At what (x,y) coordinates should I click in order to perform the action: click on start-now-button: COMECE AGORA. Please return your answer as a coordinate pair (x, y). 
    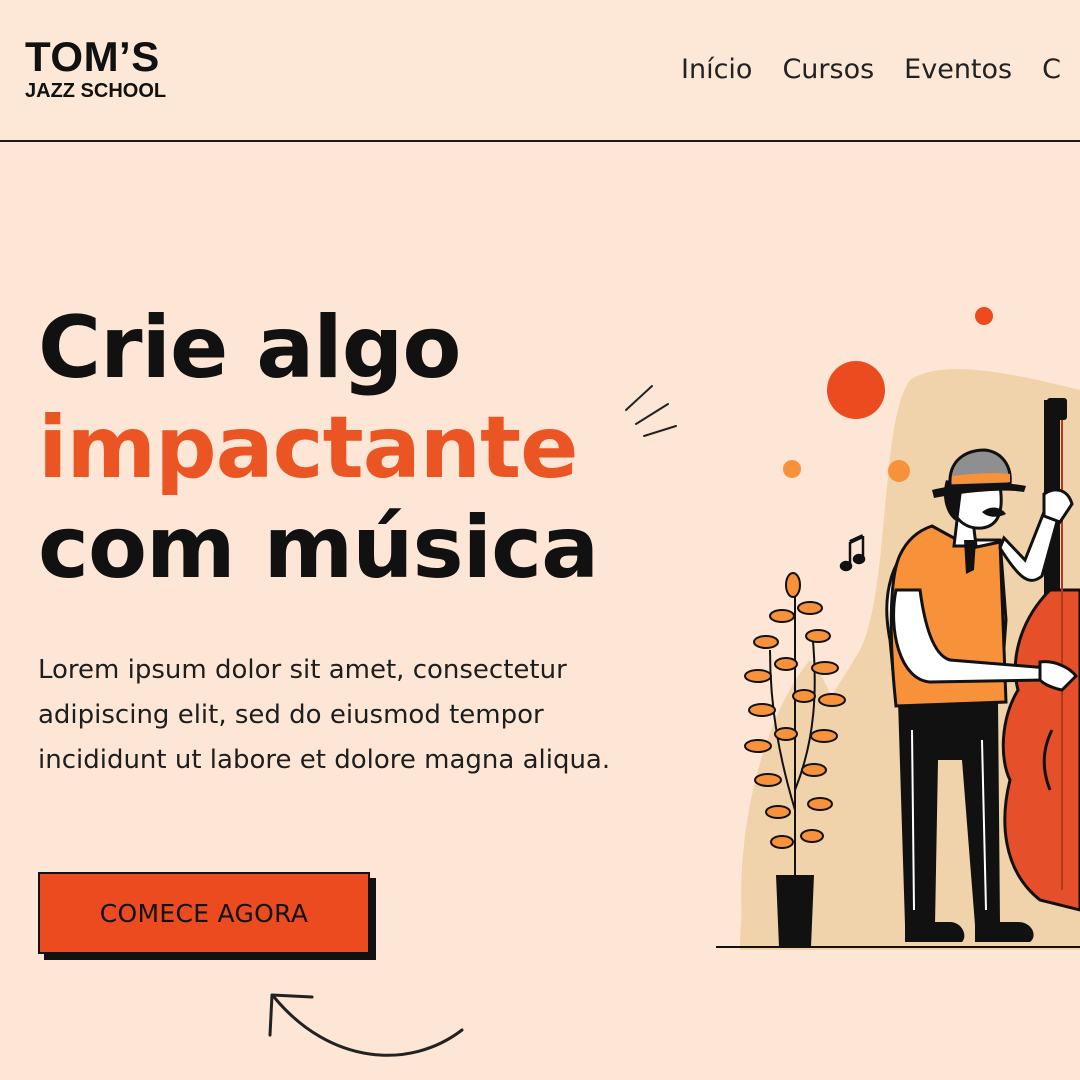
    Looking at the image, I should click on (204, 913).